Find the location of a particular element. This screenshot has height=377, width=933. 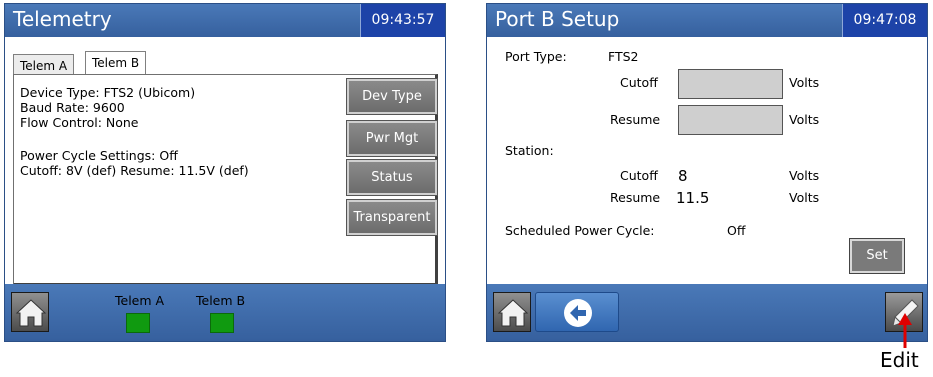

cutoff-resume-text: Cutoff: 8V (def) Resume: 11.5V (def) is located at coordinates (134, 170).